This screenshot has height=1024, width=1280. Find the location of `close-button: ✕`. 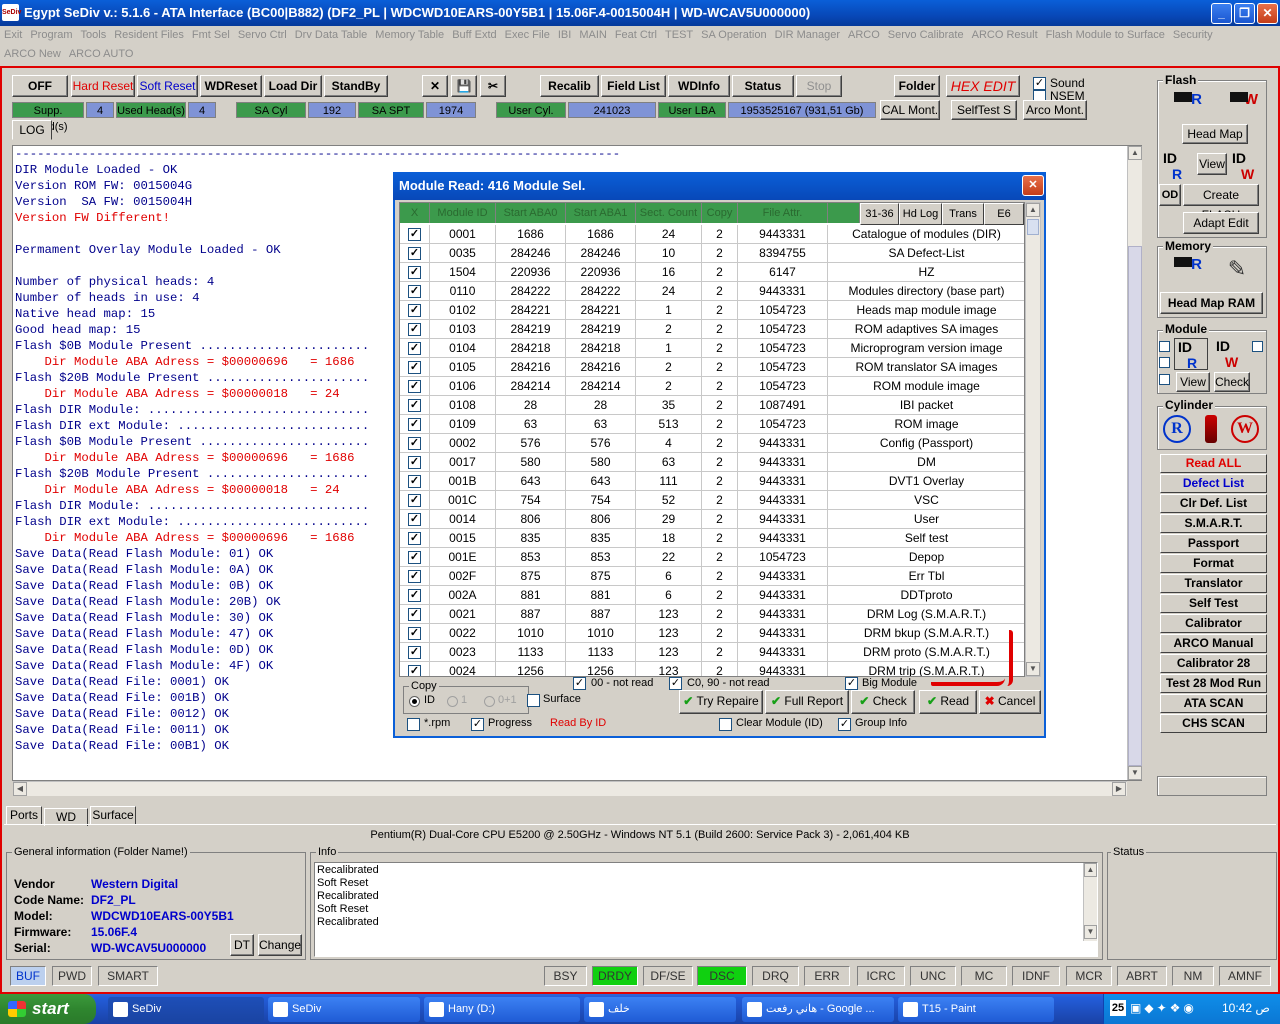

close-button: ✕ is located at coordinates (1267, 13).